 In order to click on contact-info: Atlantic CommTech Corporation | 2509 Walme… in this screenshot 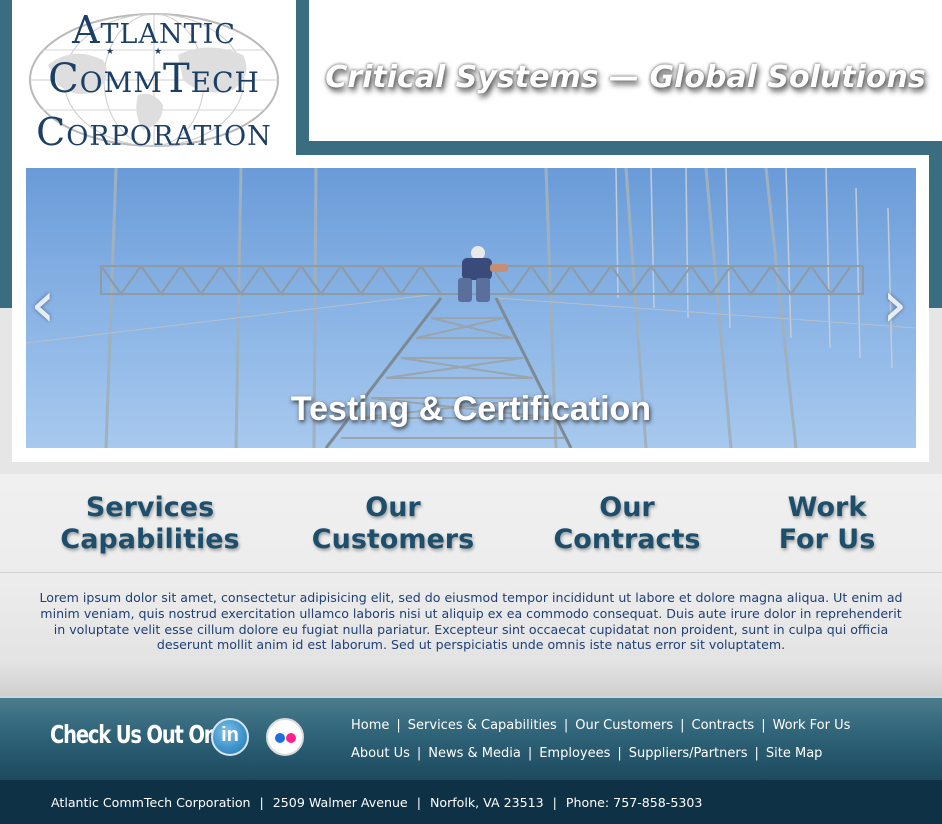, I will do `click(376, 802)`.